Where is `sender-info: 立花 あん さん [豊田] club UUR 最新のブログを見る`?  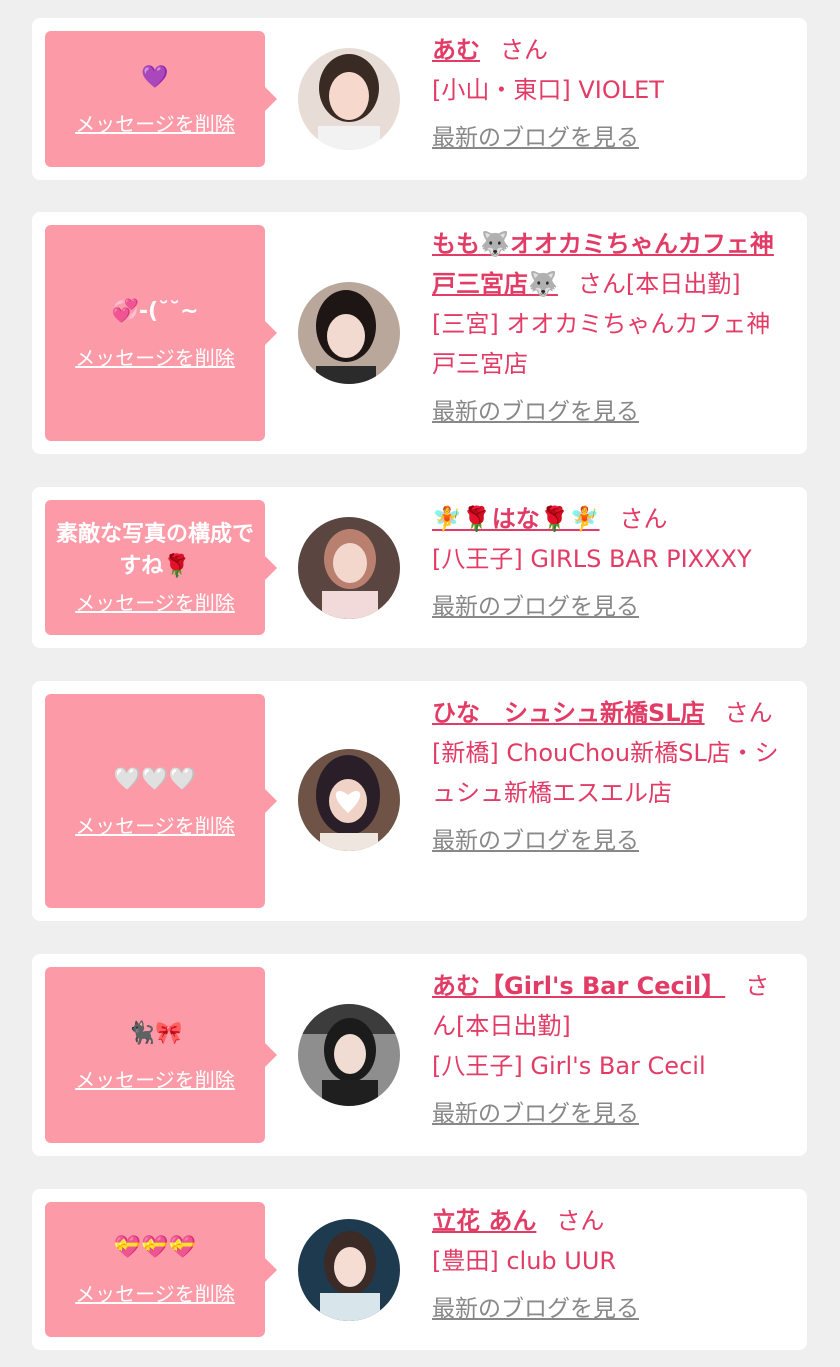 sender-info: 立花 あん さん [豊田] club UUR 最新のブログを見る is located at coordinates (612, 1265).